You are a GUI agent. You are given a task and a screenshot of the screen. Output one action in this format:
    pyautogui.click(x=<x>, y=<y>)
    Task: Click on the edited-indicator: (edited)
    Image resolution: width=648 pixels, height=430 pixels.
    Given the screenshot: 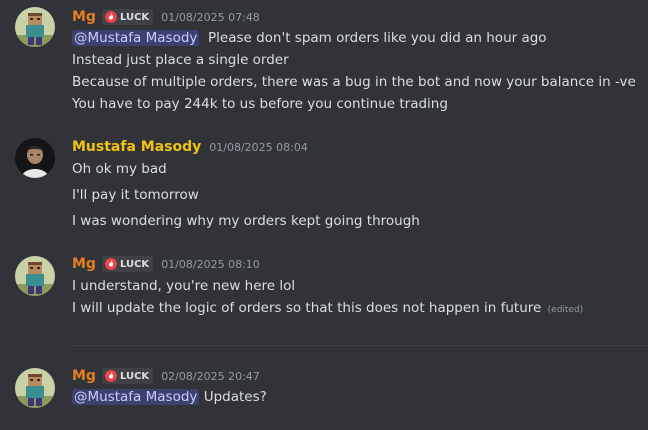 What is the action you would take?
    pyautogui.click(x=565, y=310)
    